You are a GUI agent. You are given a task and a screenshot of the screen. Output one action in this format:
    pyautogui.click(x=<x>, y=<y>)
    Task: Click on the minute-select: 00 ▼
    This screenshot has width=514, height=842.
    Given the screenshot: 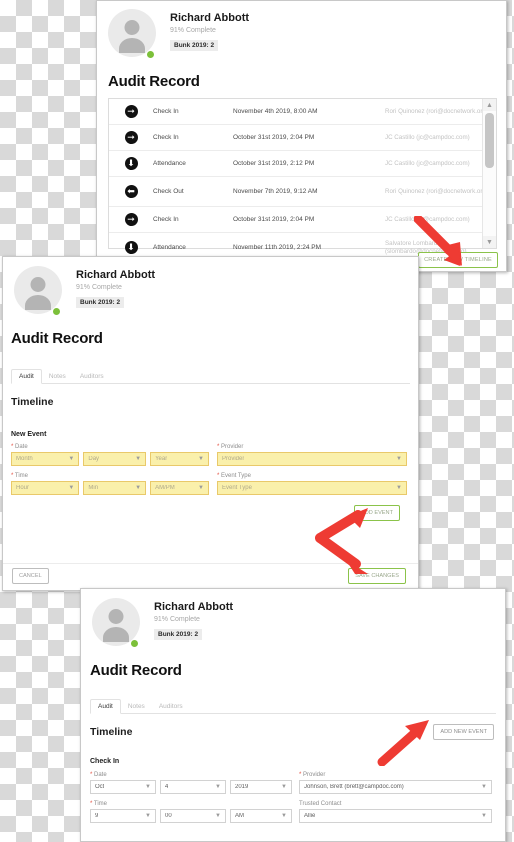 What is the action you would take?
    pyautogui.click(x=193, y=816)
    